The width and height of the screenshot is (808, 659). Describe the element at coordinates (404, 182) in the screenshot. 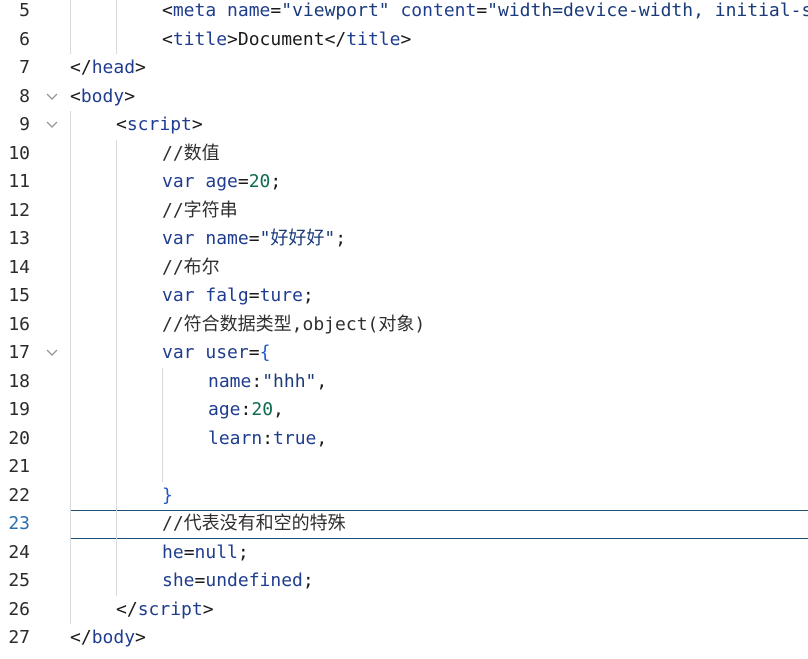

I see `code-line: 11 var age=20;` at that location.